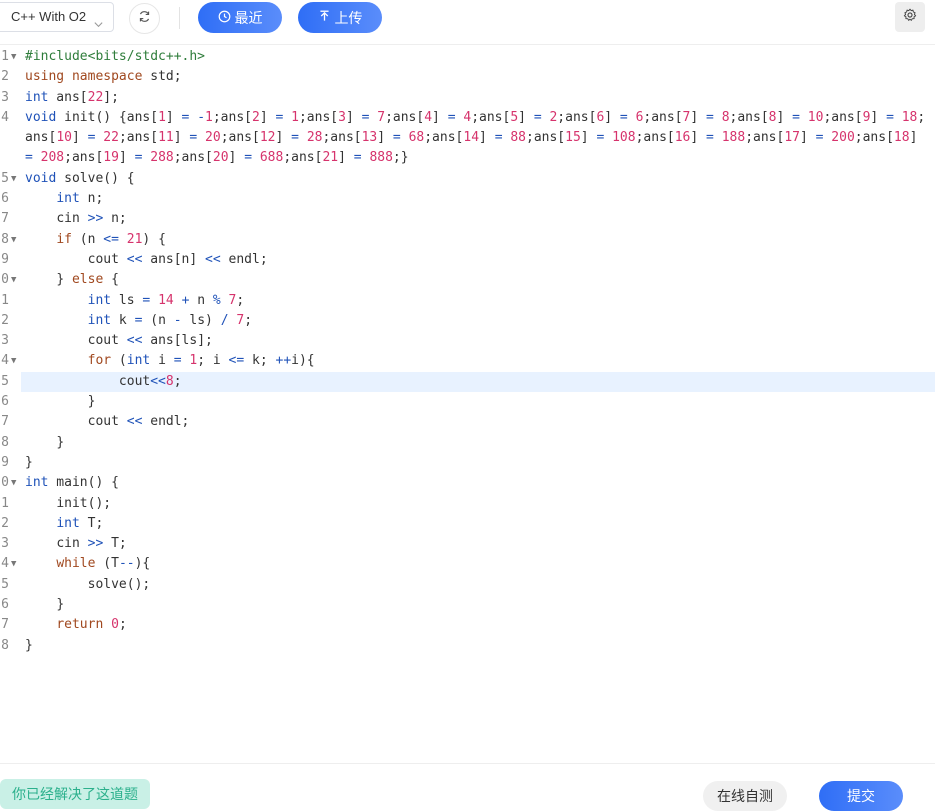 The height and width of the screenshot is (811, 935). What do you see at coordinates (91, 625) in the screenshot?
I see `code-line-text: return 0;` at bounding box center [91, 625].